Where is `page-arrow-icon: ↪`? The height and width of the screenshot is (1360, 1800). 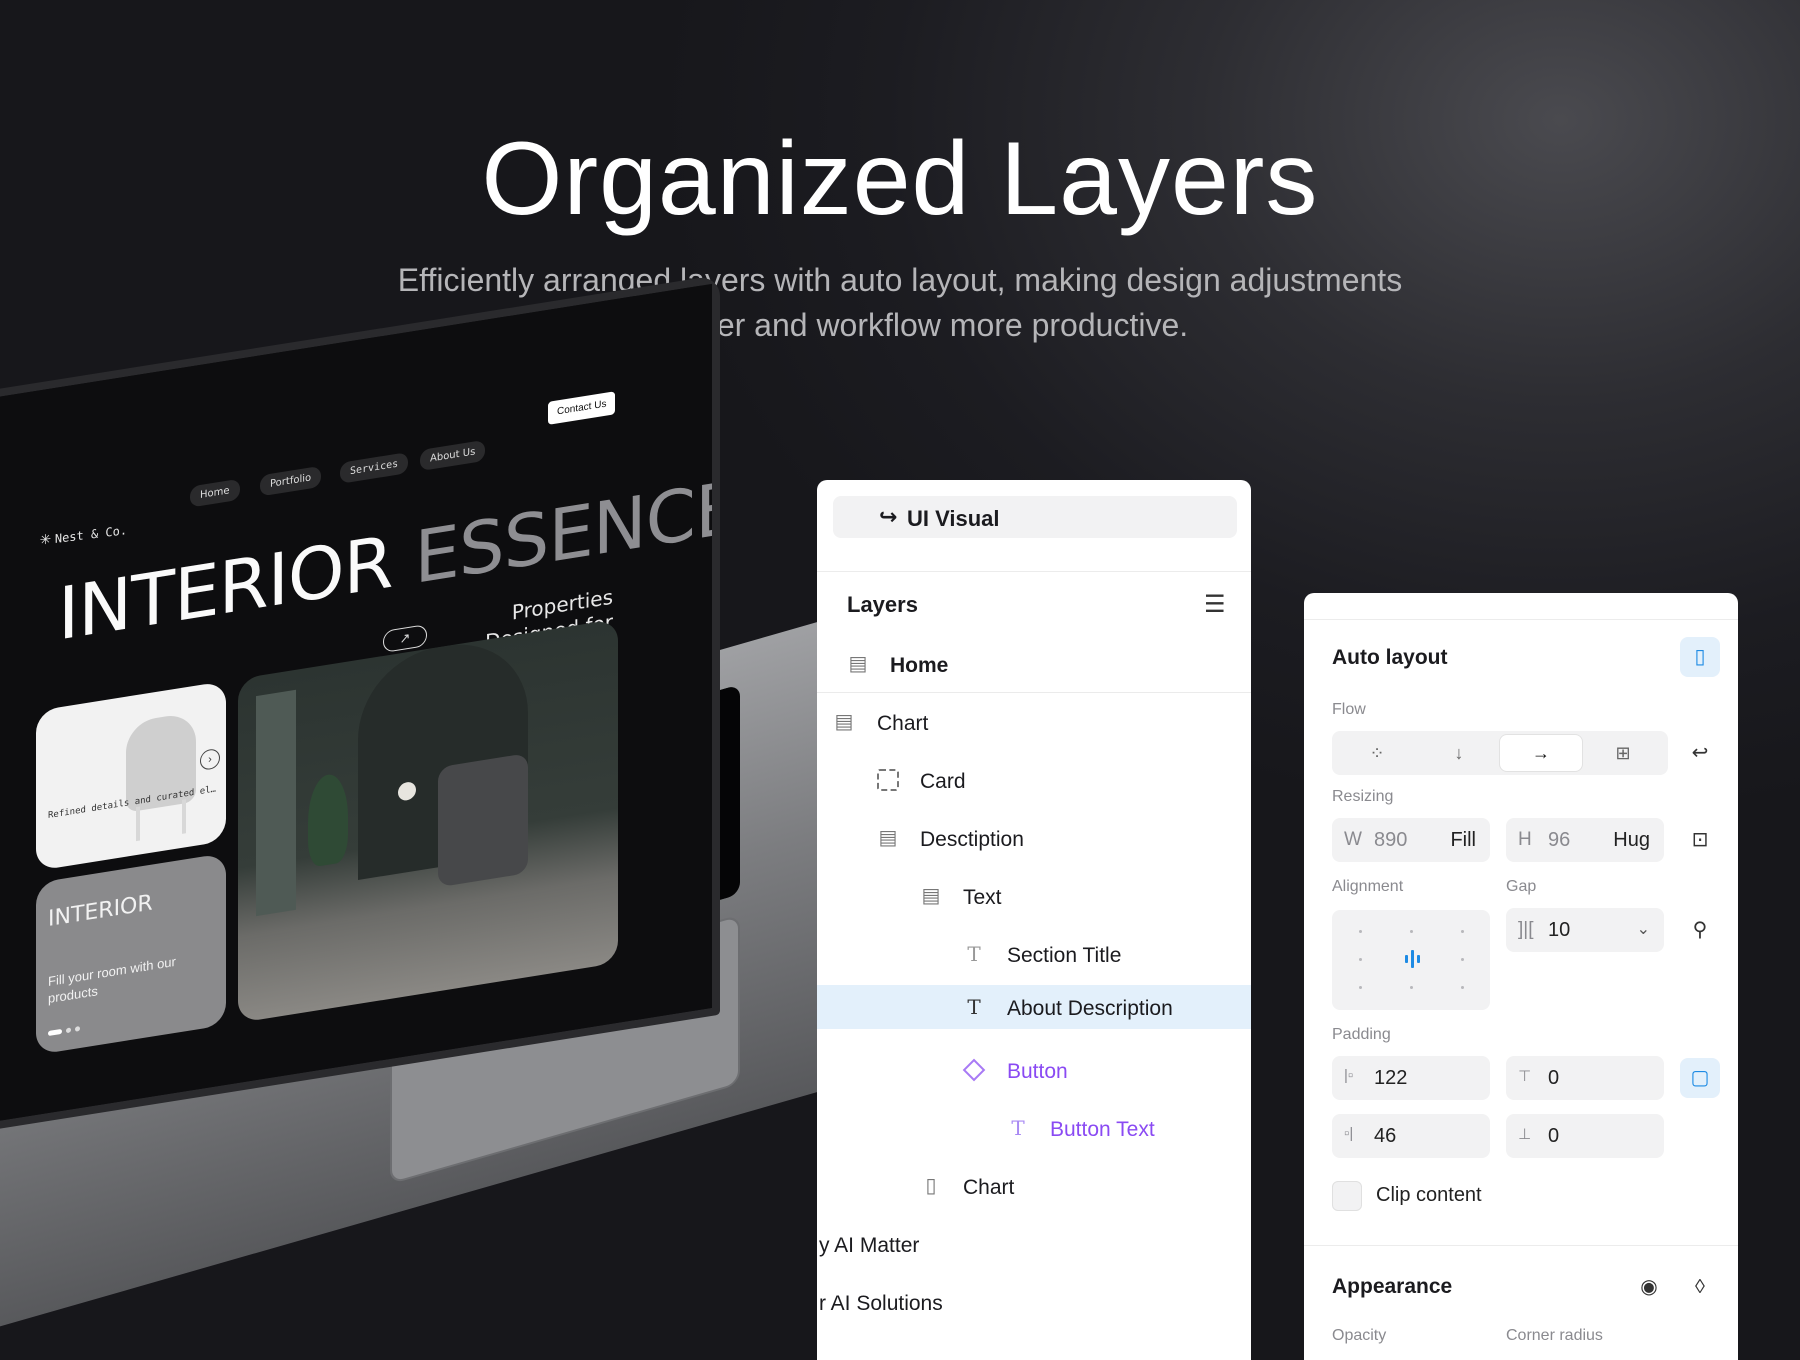
page-arrow-icon: ↪ is located at coordinates (888, 516).